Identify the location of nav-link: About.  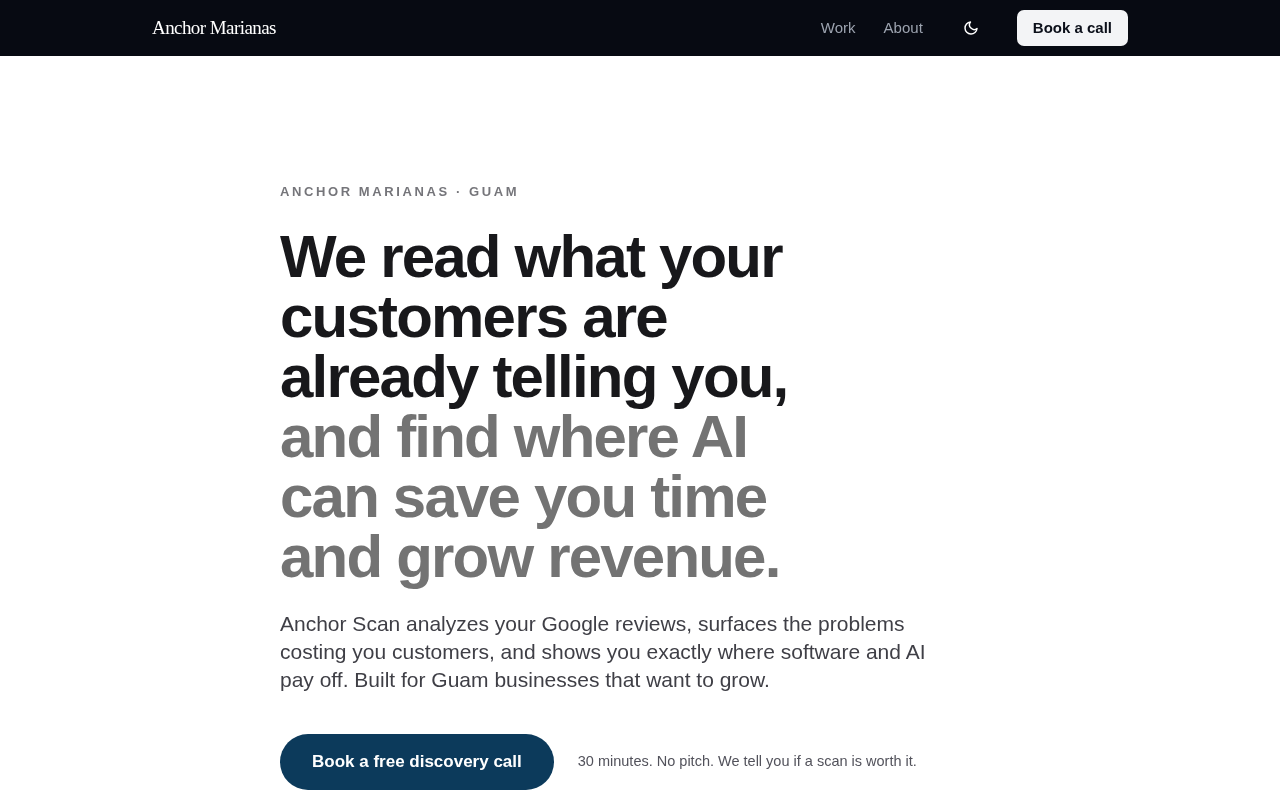
(903, 28).